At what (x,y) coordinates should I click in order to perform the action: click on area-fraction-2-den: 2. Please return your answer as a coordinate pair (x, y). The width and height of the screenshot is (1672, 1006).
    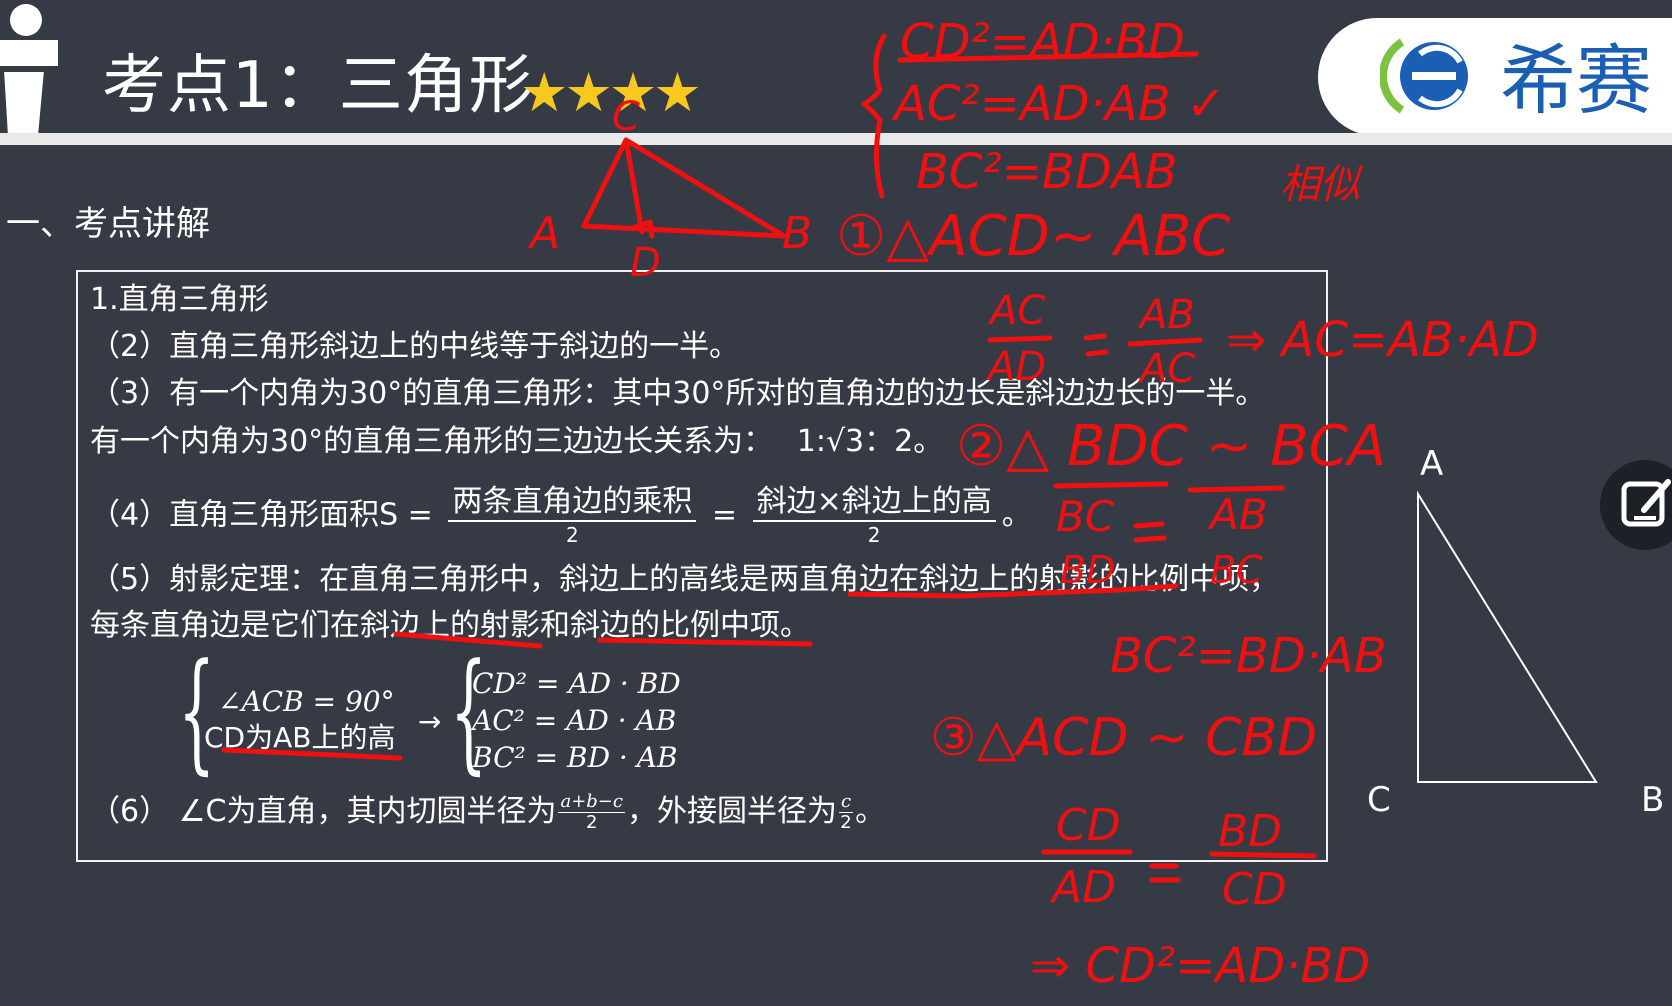
    Looking at the image, I should click on (874, 535).